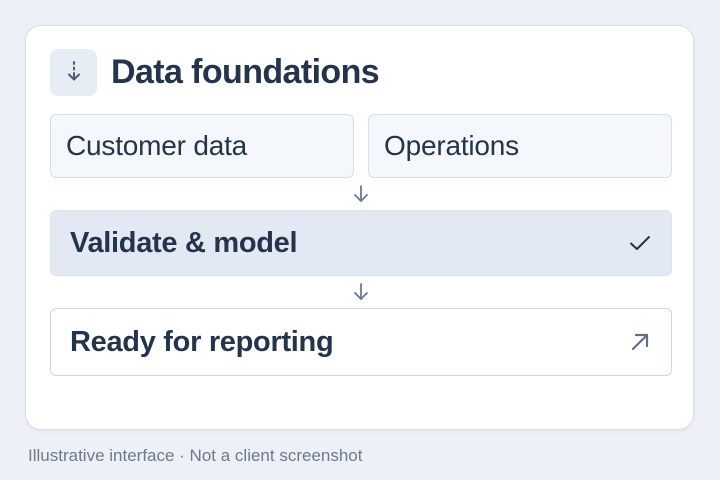  I want to click on check-icon, so click(640, 243).